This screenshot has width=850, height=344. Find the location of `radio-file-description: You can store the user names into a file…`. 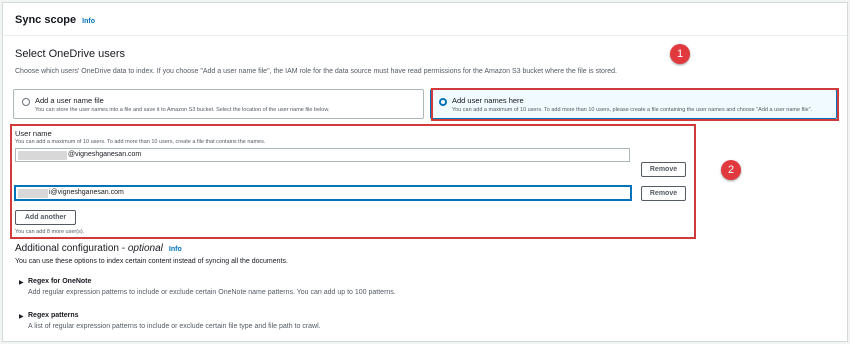

radio-file-description: You can store the user names into a file… is located at coordinates (182, 110).